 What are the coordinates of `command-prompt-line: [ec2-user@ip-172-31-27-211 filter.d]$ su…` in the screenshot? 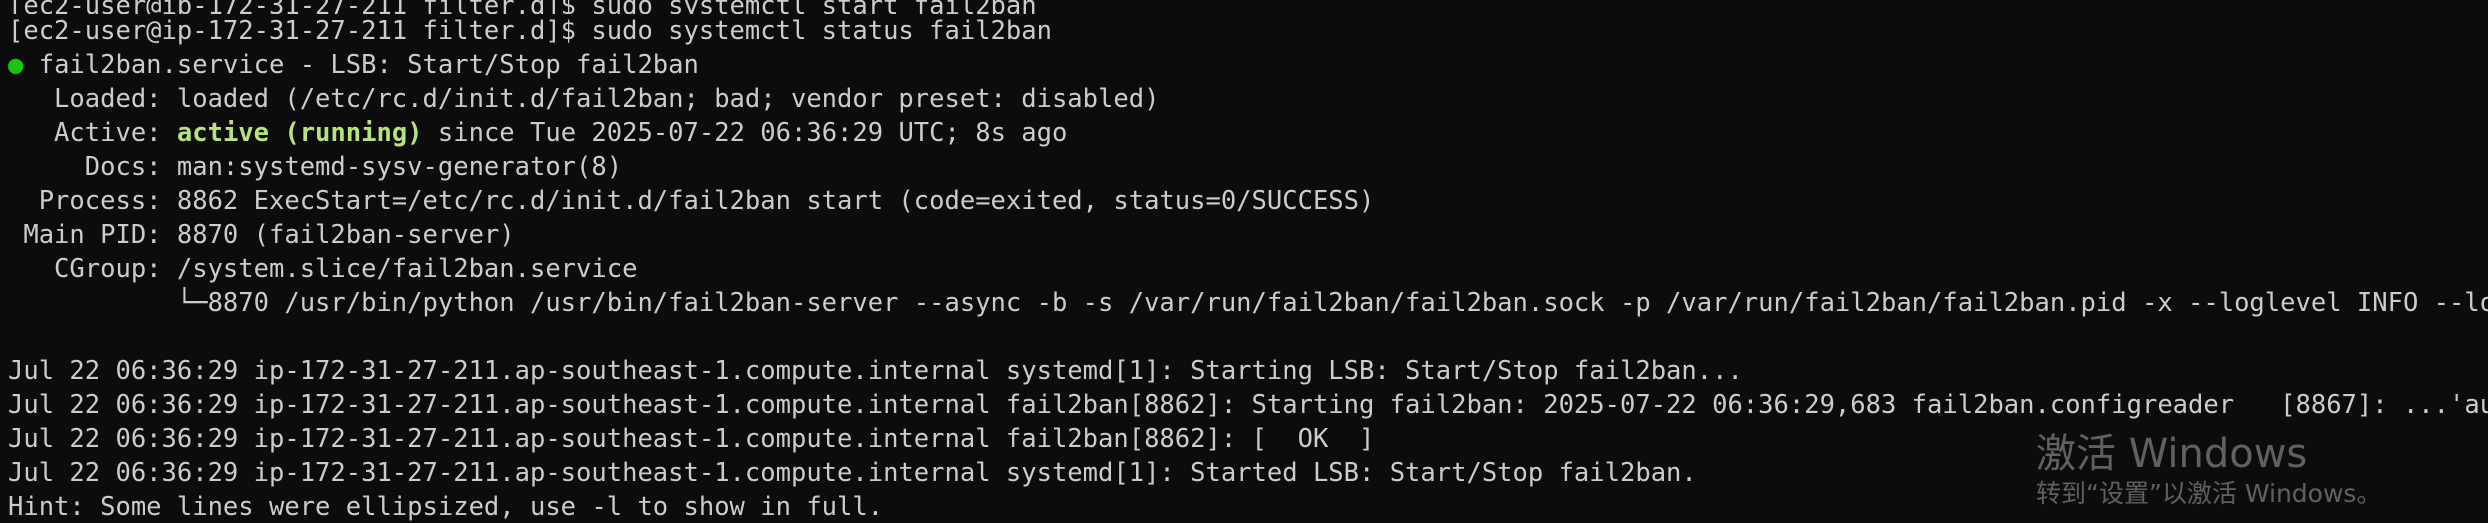 It's located at (530, 31).